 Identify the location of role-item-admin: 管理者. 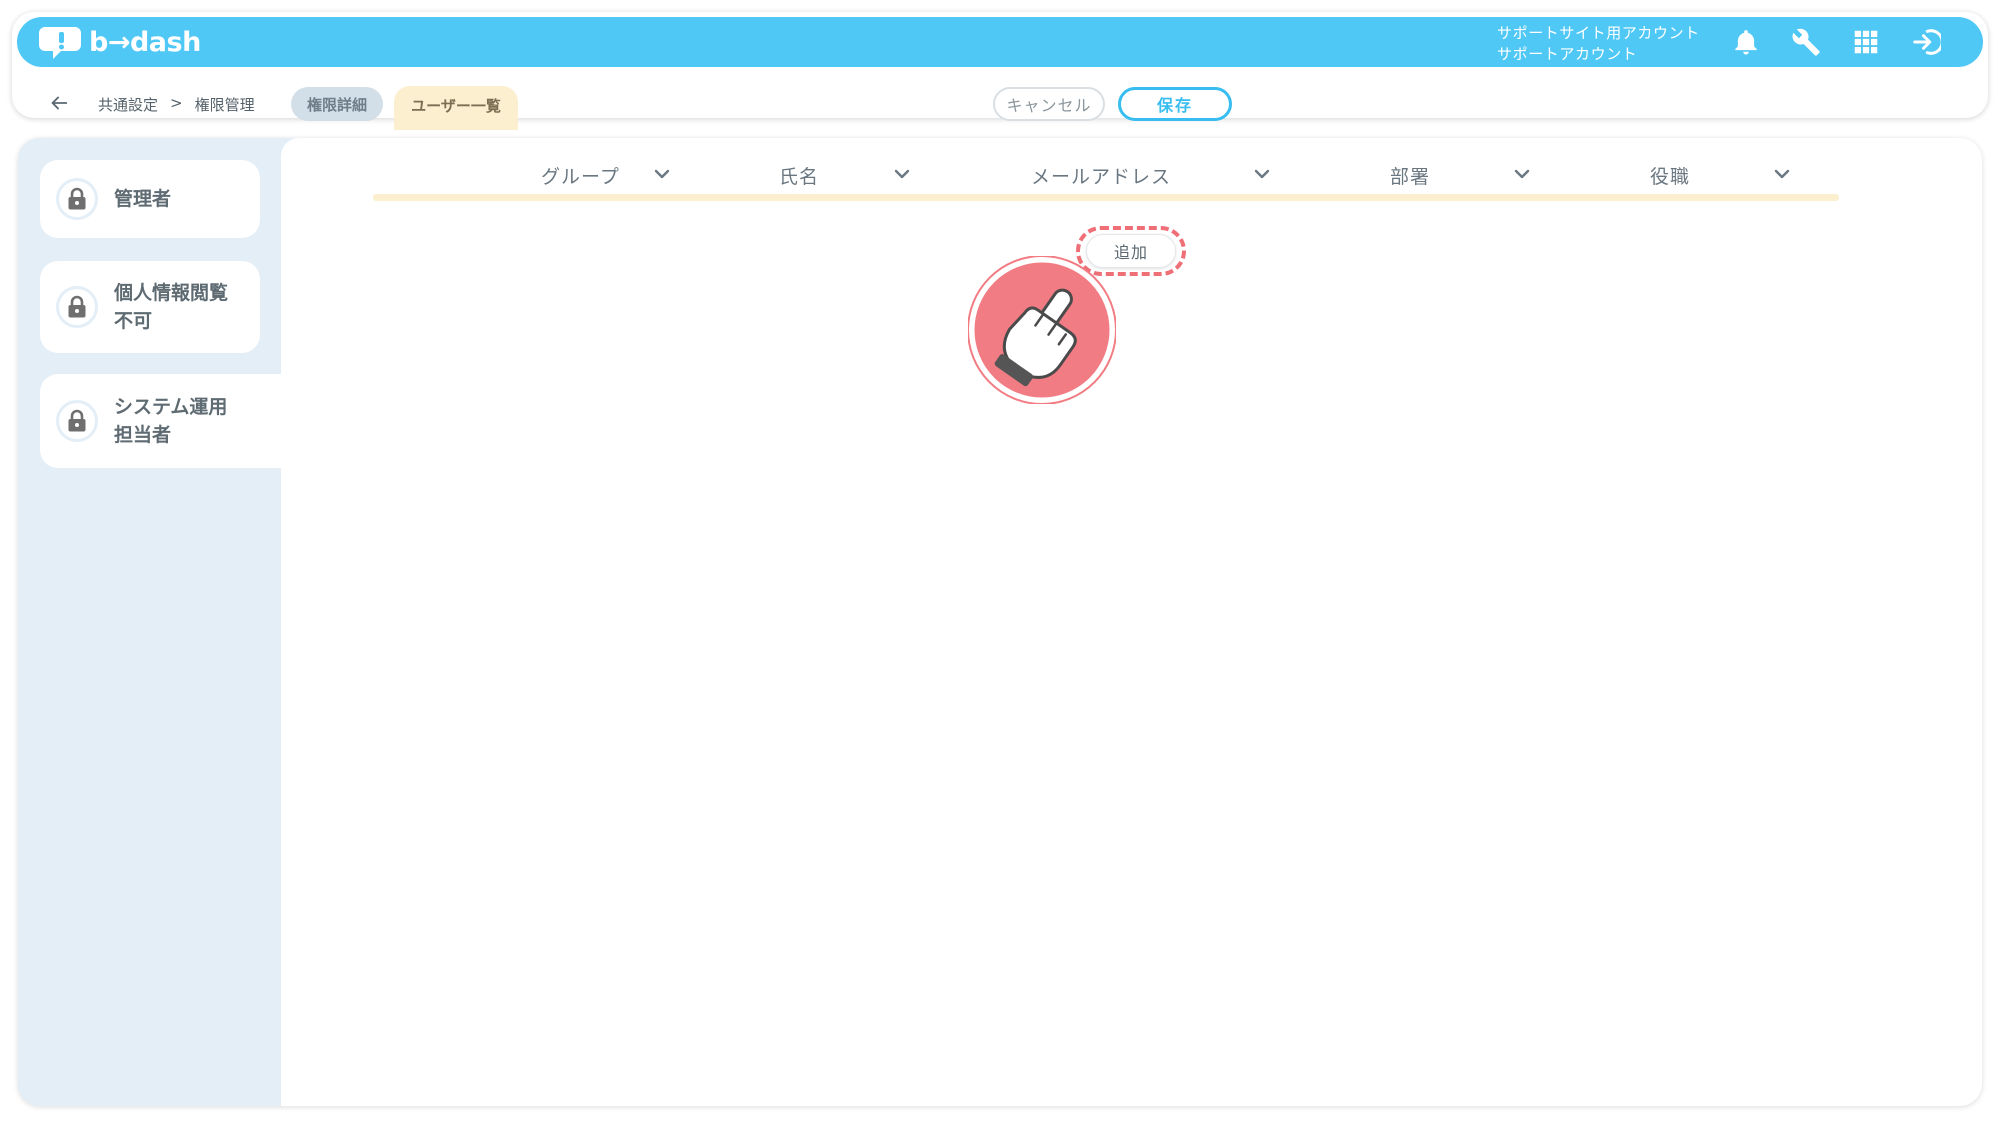
(150, 199).